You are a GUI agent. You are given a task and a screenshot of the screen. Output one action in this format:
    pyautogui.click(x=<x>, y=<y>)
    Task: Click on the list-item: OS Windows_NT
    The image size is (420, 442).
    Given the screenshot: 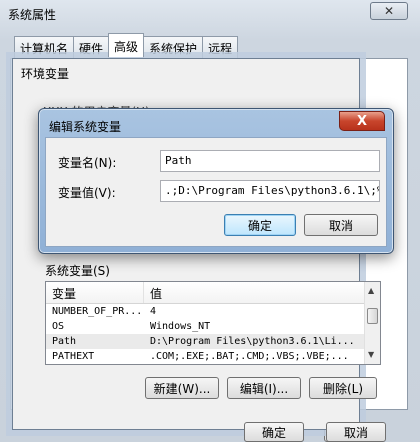 What is the action you would take?
    pyautogui.click(x=213, y=326)
    